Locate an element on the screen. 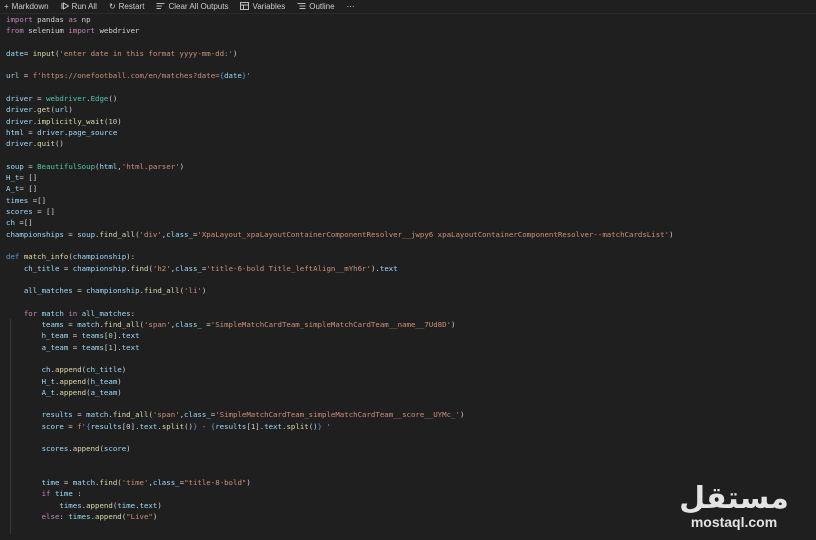 Image resolution: width=816 pixels, height=540 pixels. tok: html is located at coordinates (108, 166).